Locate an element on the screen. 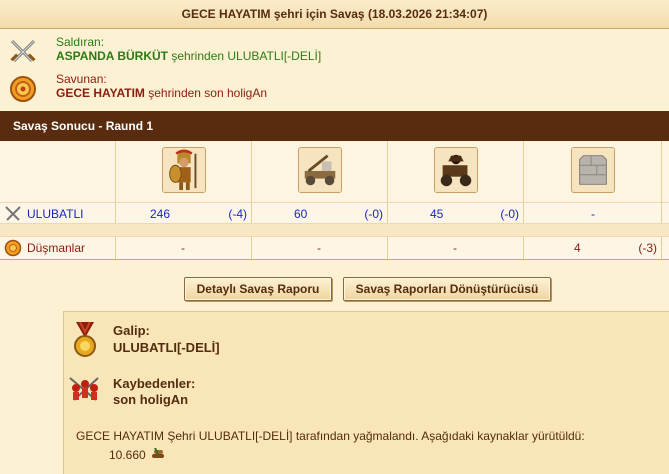 This screenshot has width=669, height=474. defender-city-link: GECE HAYATIM is located at coordinates (100, 93).